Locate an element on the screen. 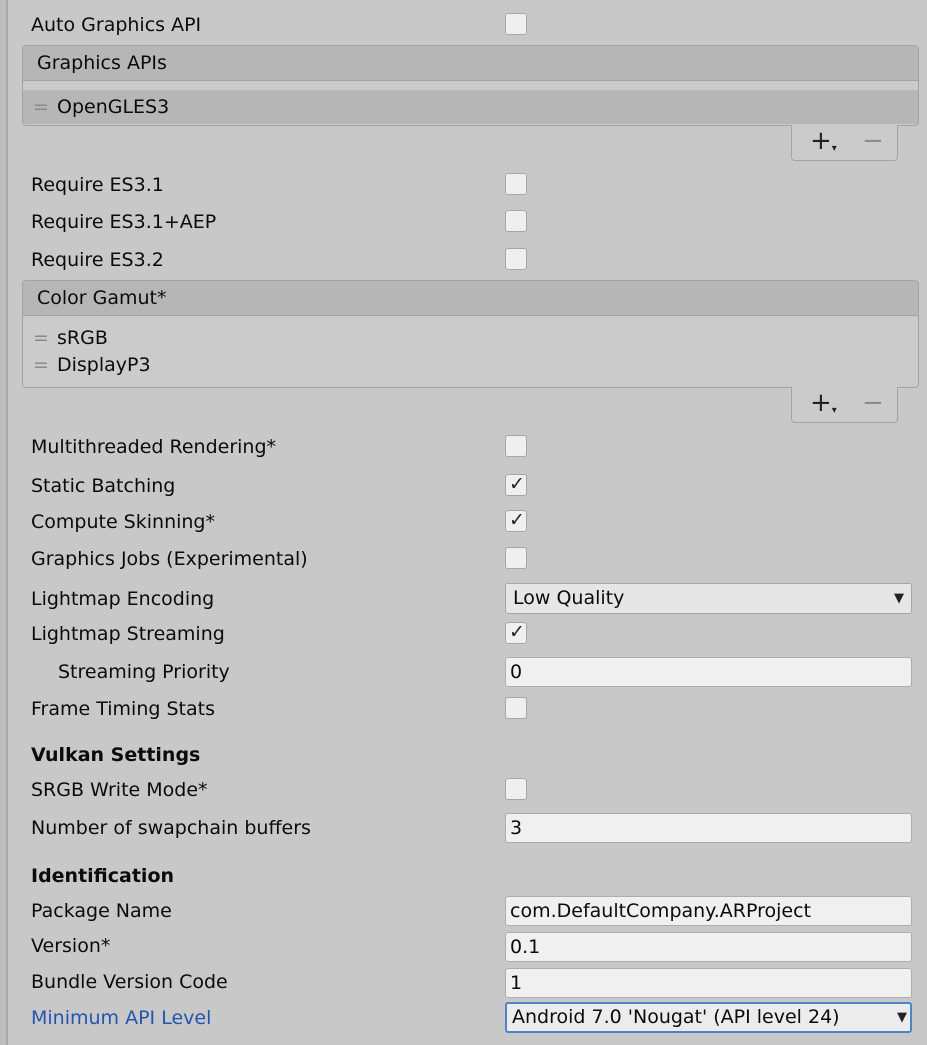  minimum-api-level-label: Minimum API Level is located at coordinates (121, 1018).